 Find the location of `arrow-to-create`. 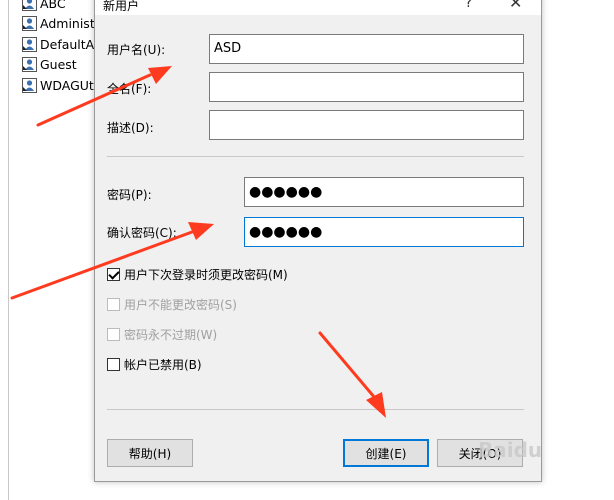

arrow-to-create is located at coordinates (352, 374).